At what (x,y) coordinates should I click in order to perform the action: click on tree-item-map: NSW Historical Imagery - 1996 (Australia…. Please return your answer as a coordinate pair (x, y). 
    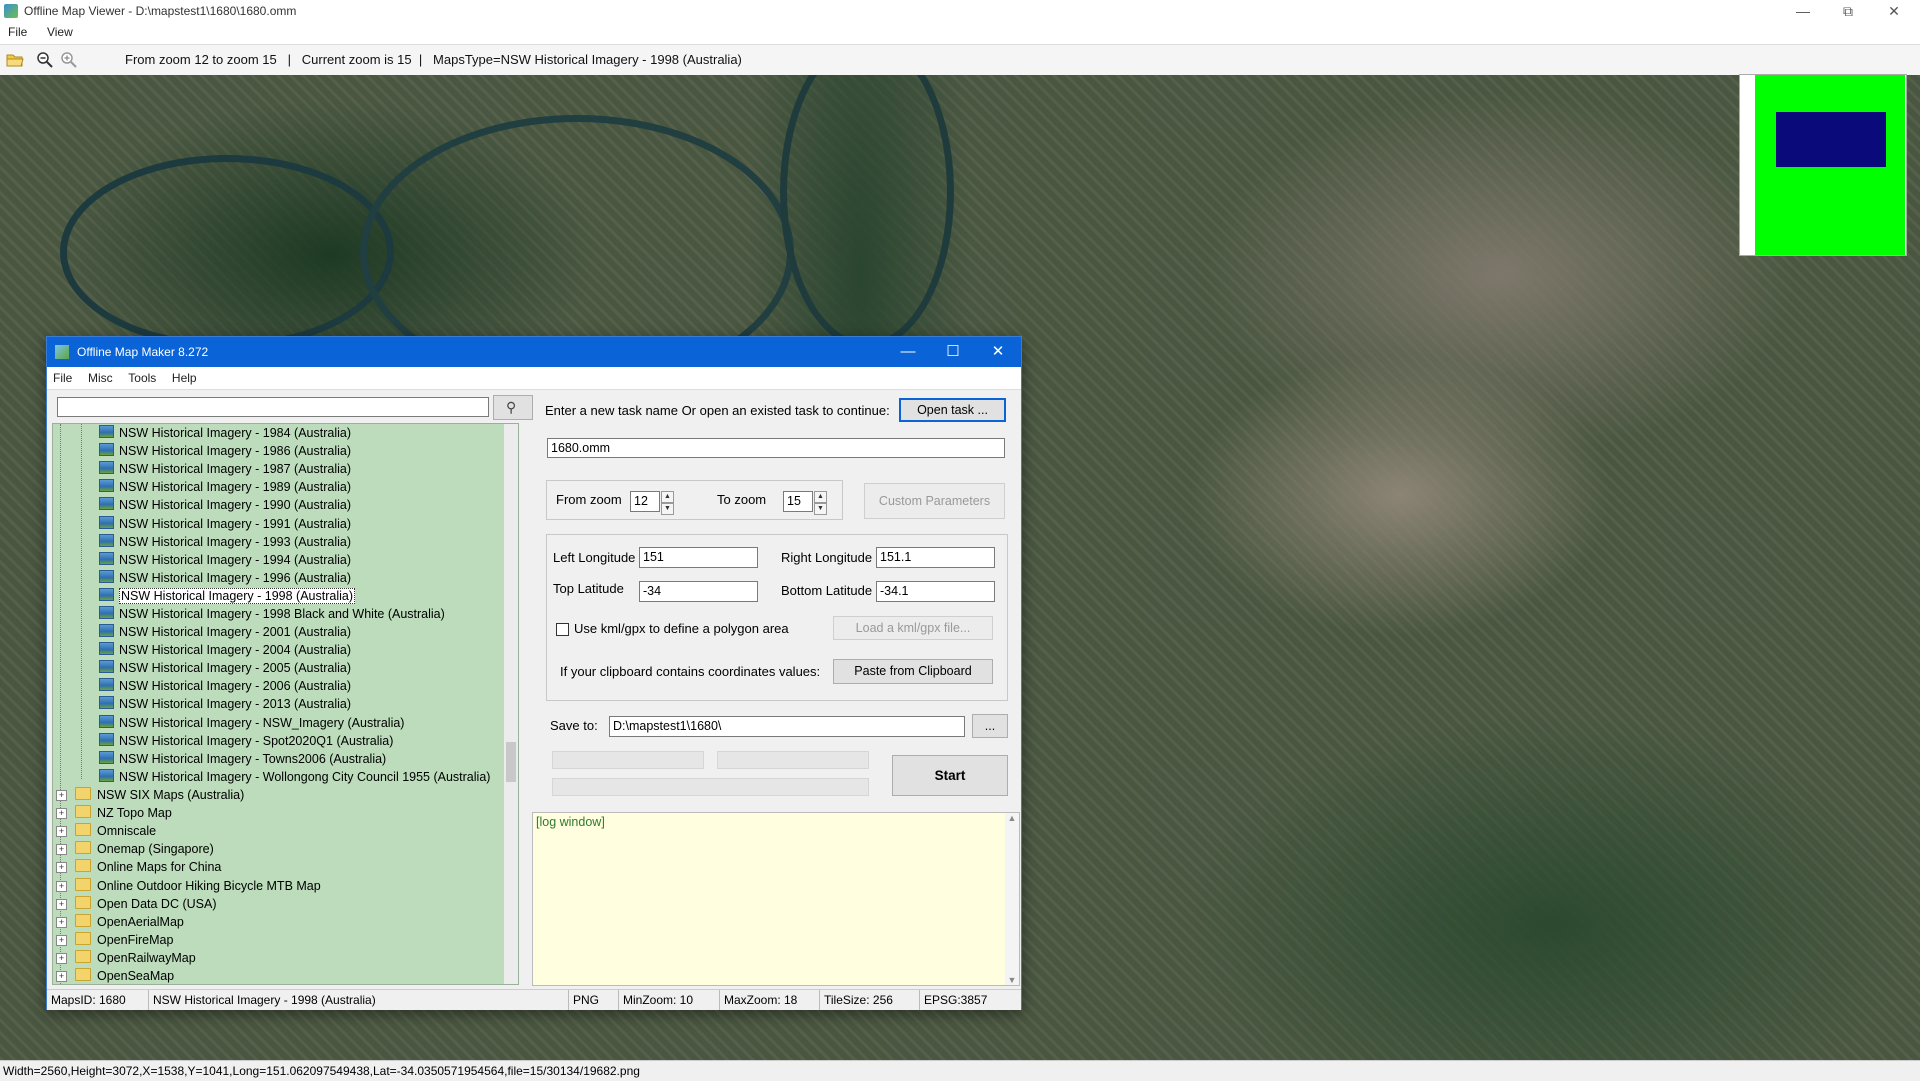
    Looking at the image, I should click on (225, 578).